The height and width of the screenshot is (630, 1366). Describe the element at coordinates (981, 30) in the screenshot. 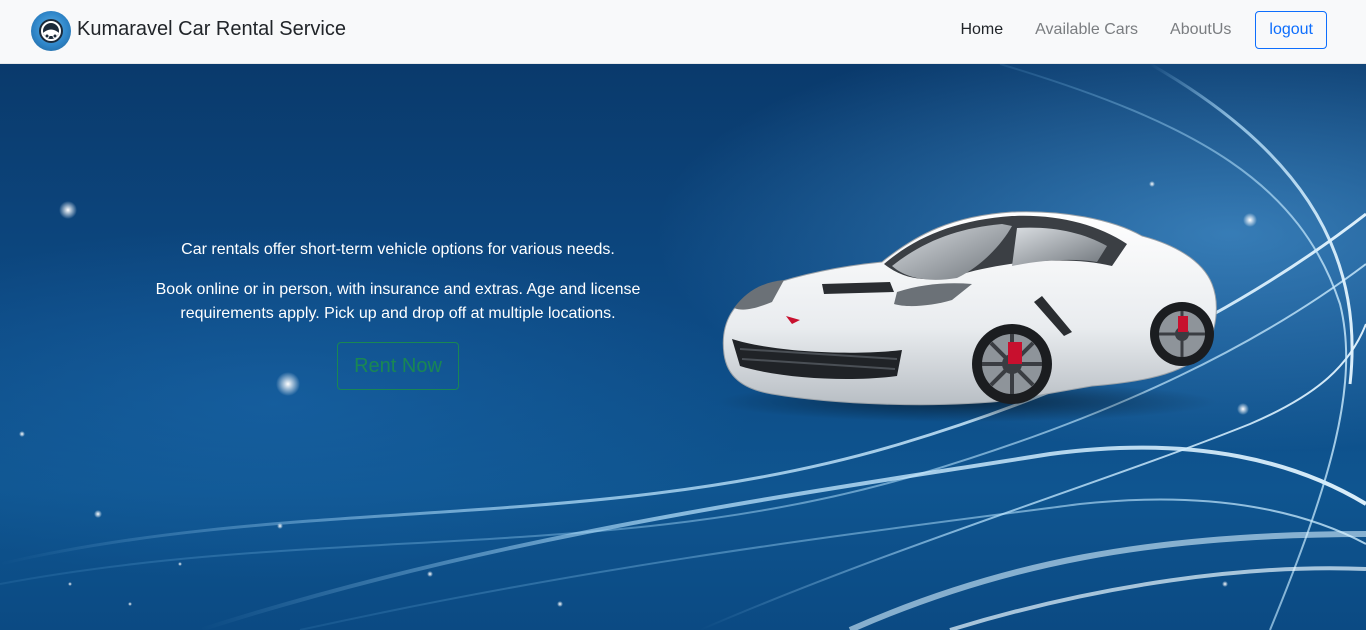

I see `nav-link-home: Home` at that location.